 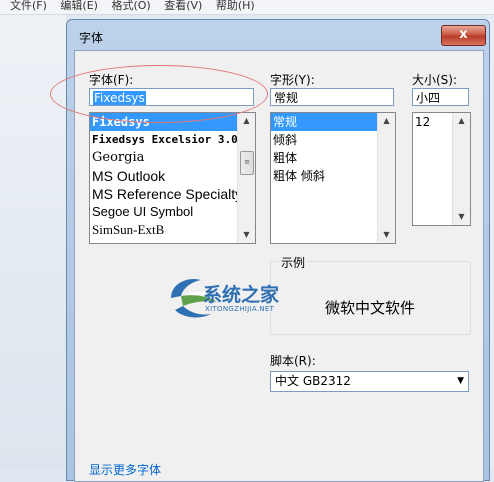 I want to click on watermark-logo: 系统之家 XITONGZHIJIA.NET, so click(x=245, y=298).